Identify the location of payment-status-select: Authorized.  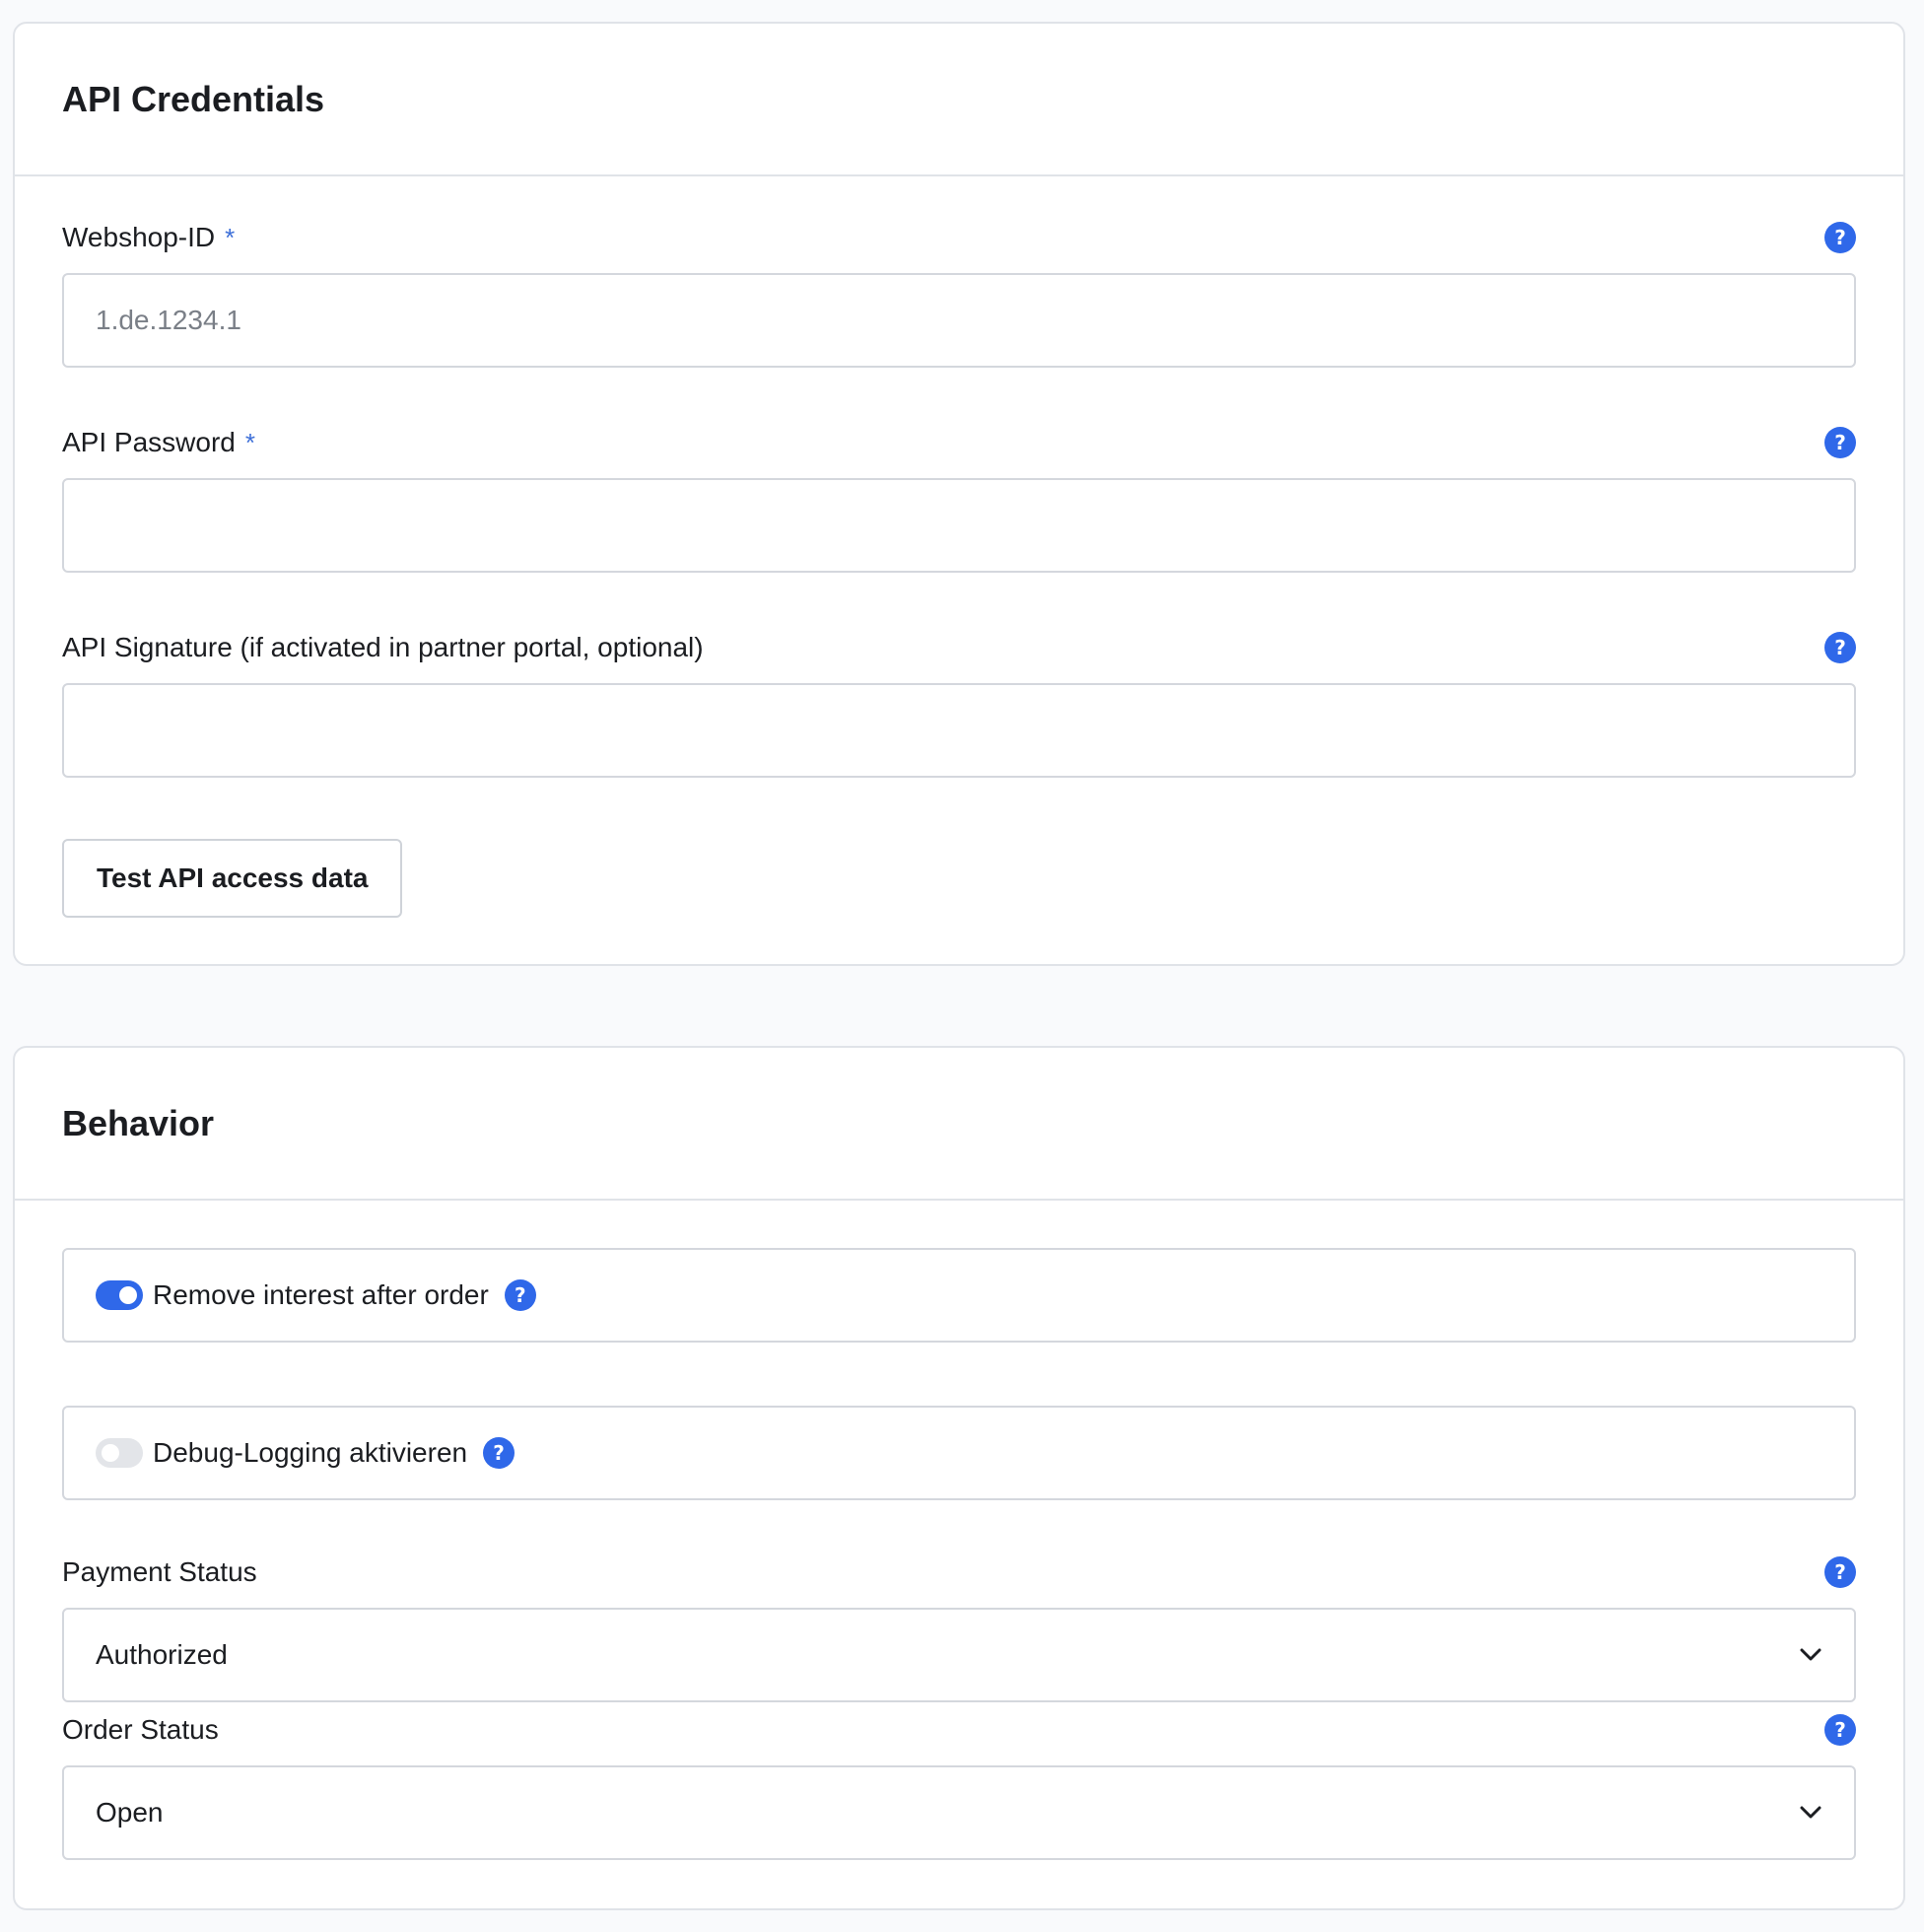
(959, 1655).